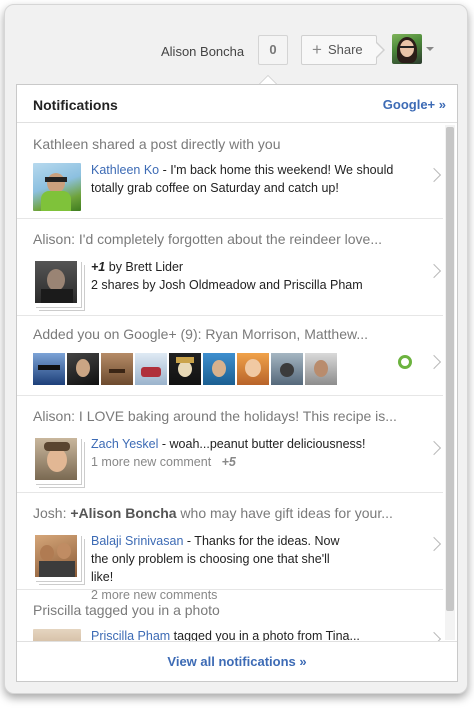  Describe the element at coordinates (98, 267) in the screenshot. I see `plus-one-label: +1` at that location.